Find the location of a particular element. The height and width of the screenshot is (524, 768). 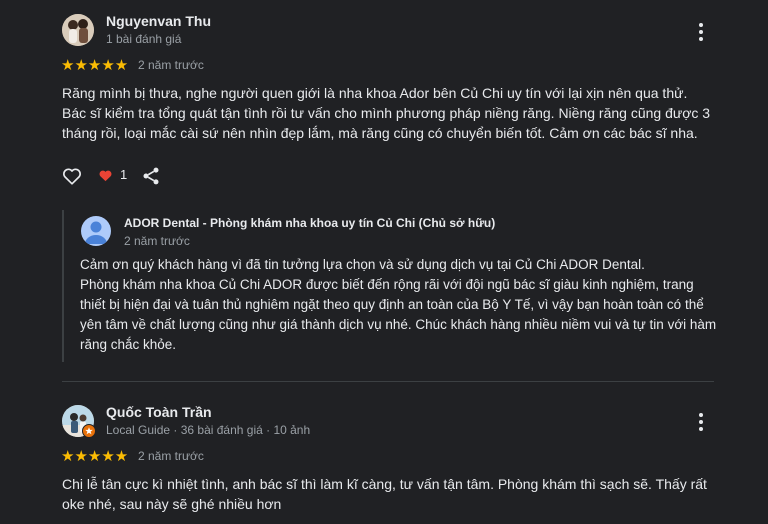

review-divider is located at coordinates (388, 381).